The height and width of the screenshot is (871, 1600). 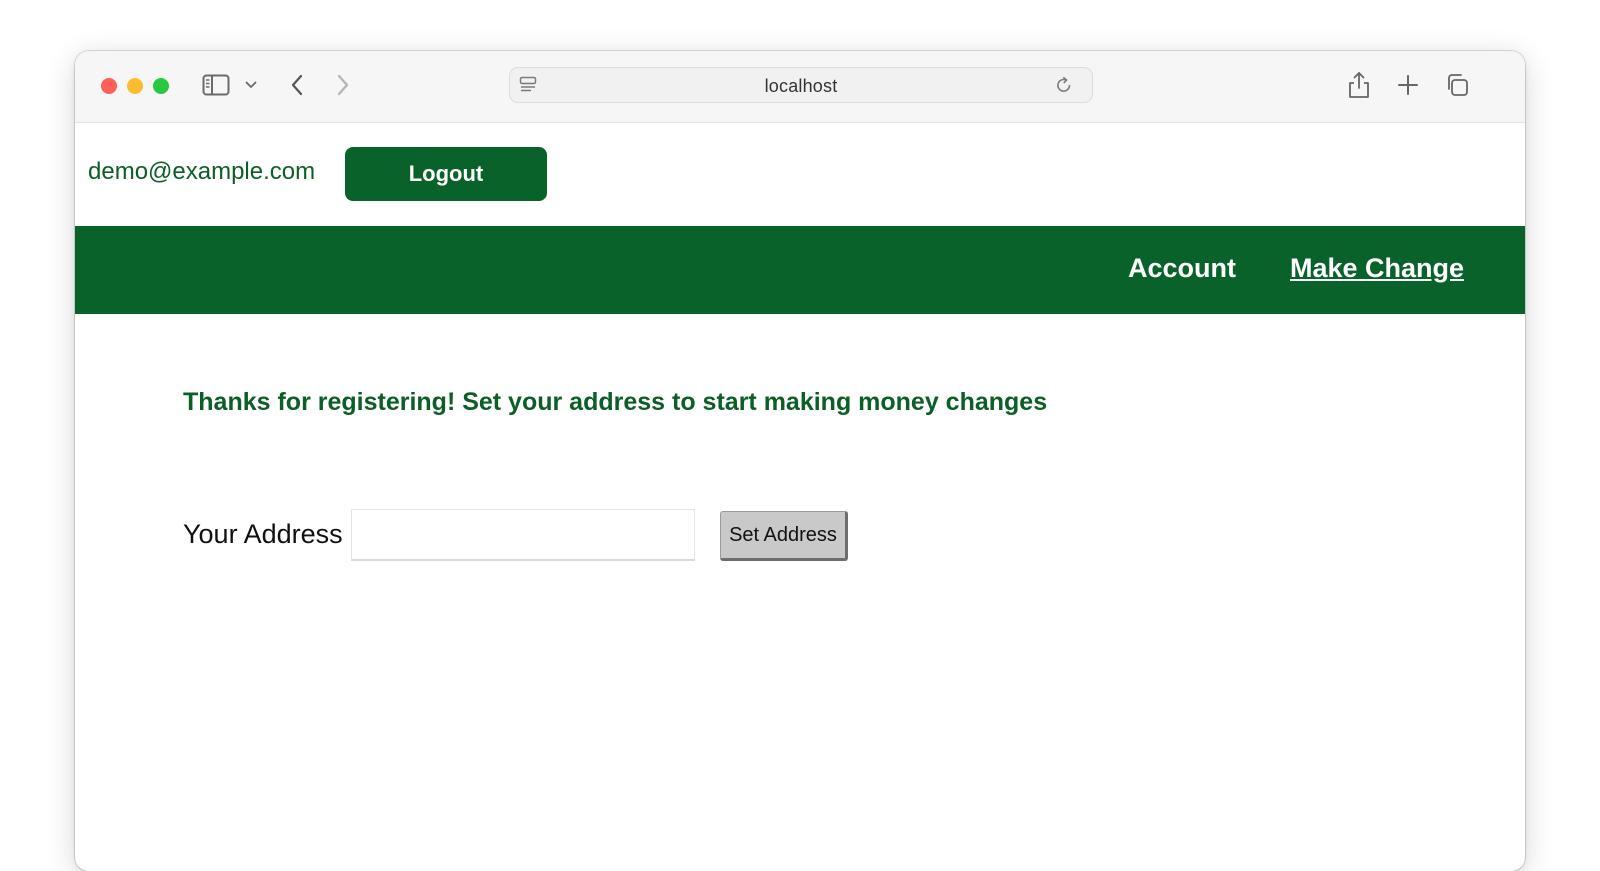 I want to click on close-window-button, so click(x=109, y=86).